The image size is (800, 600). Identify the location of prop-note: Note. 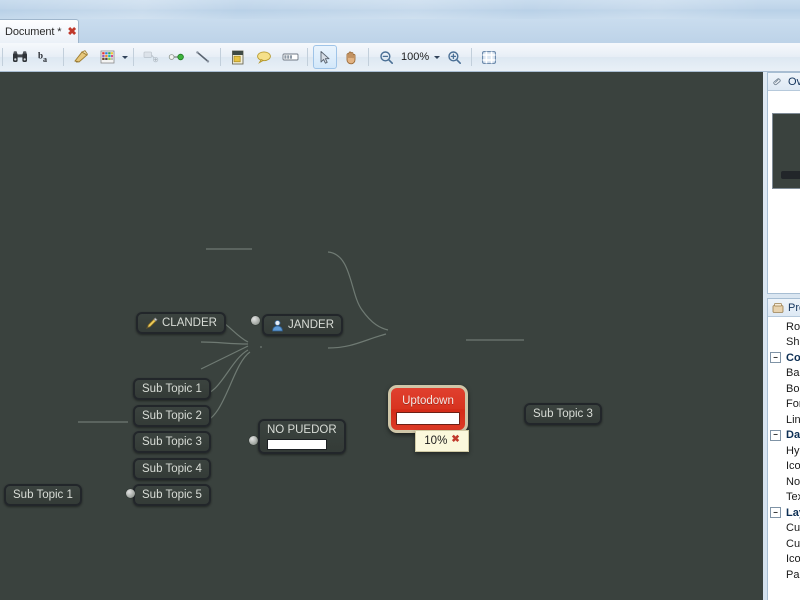
(784, 482).